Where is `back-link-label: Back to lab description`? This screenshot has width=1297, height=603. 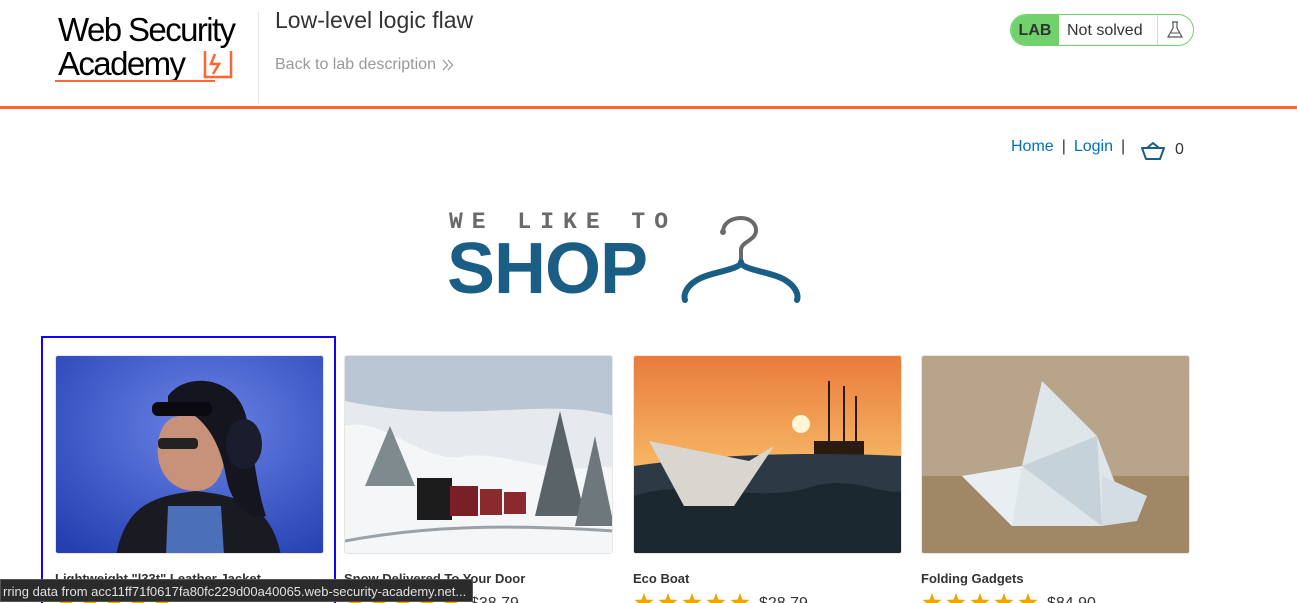 back-link-label: Back to lab description is located at coordinates (355, 64).